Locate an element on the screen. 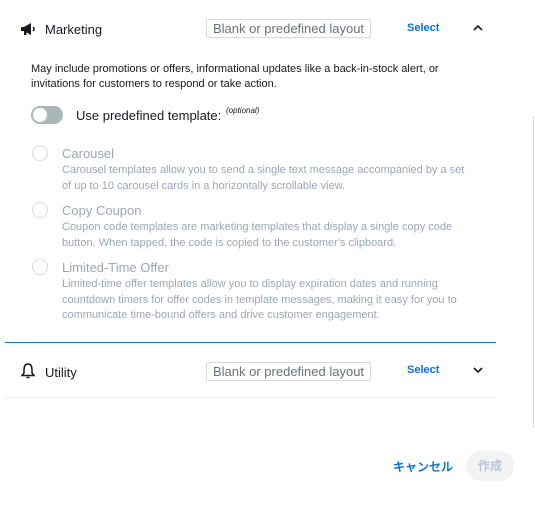 The height and width of the screenshot is (508, 535). chevron-up-icon is located at coordinates (478, 28).